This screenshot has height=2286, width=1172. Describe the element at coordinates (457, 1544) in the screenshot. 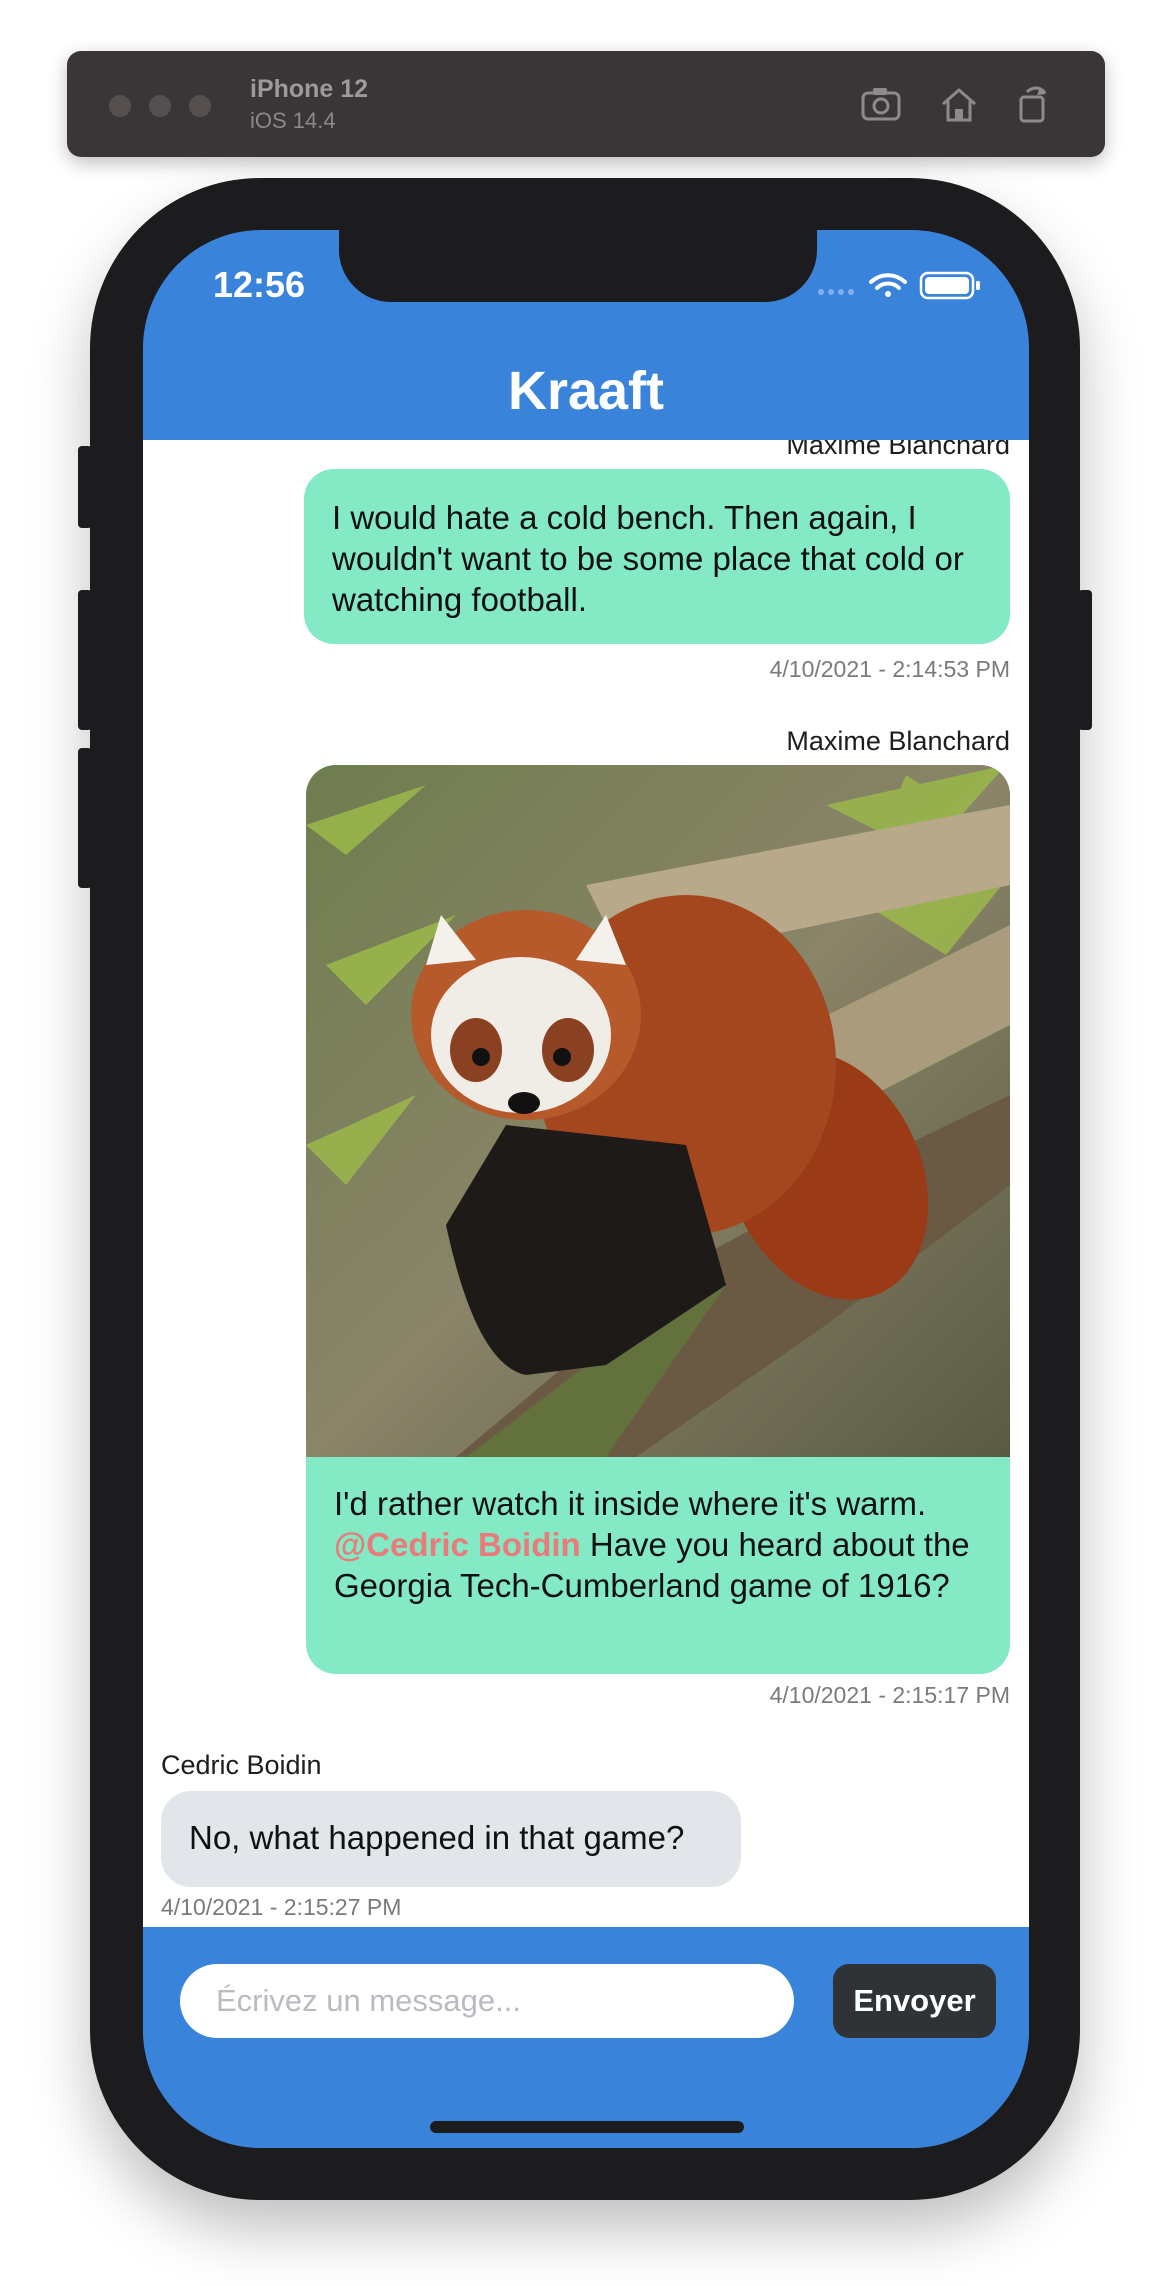

I see `mention-link: @Cedric Boidin` at that location.